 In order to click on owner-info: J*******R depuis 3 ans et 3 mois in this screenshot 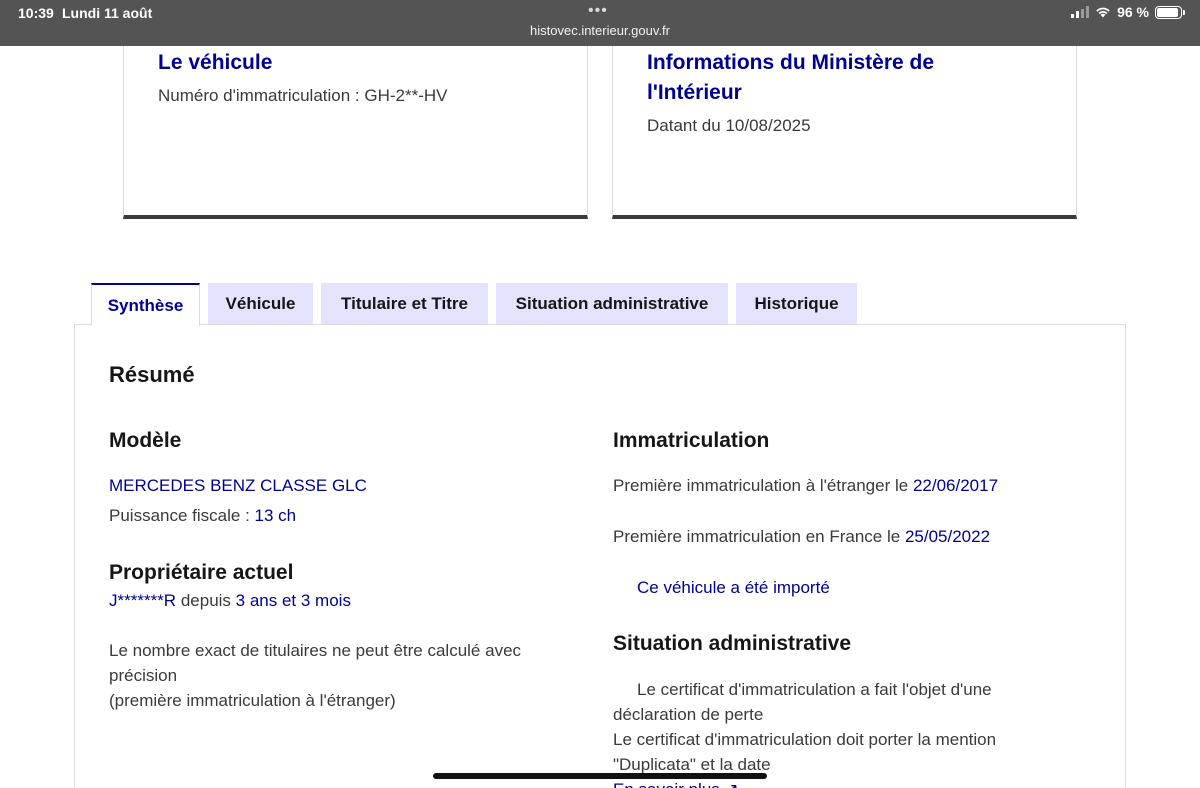, I will do `click(230, 600)`.